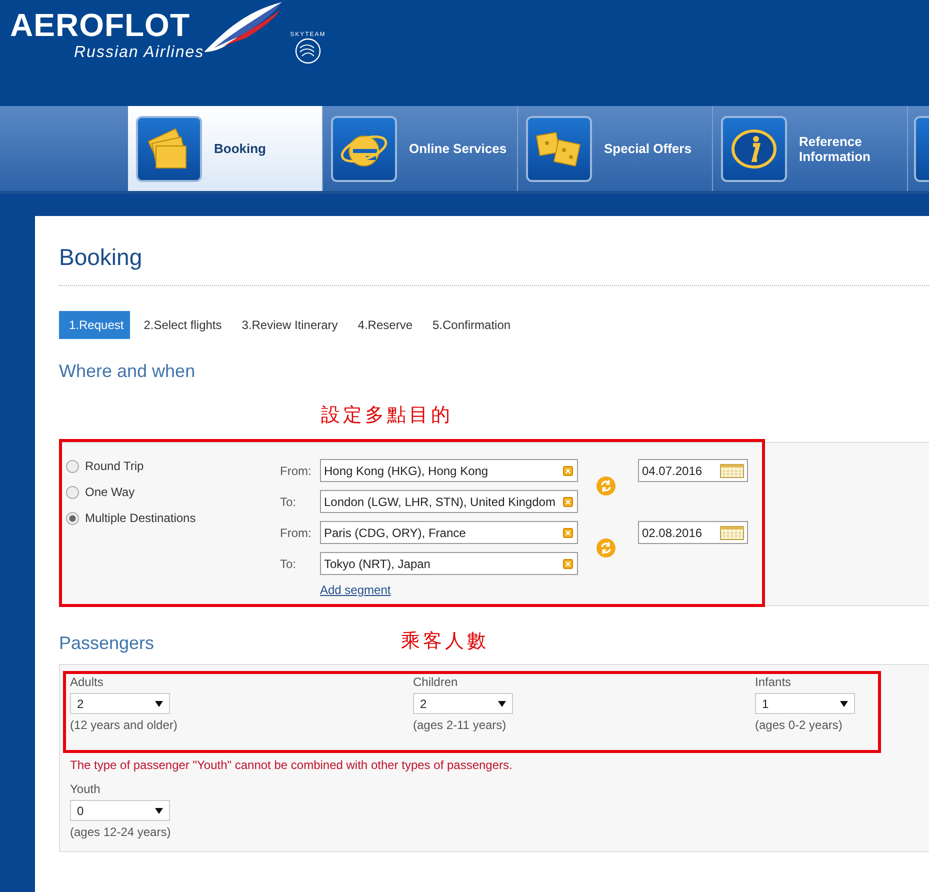 This screenshot has height=892, width=929. What do you see at coordinates (445, 641) in the screenshot?
I see `annotation-text: 乘客人數` at bounding box center [445, 641].